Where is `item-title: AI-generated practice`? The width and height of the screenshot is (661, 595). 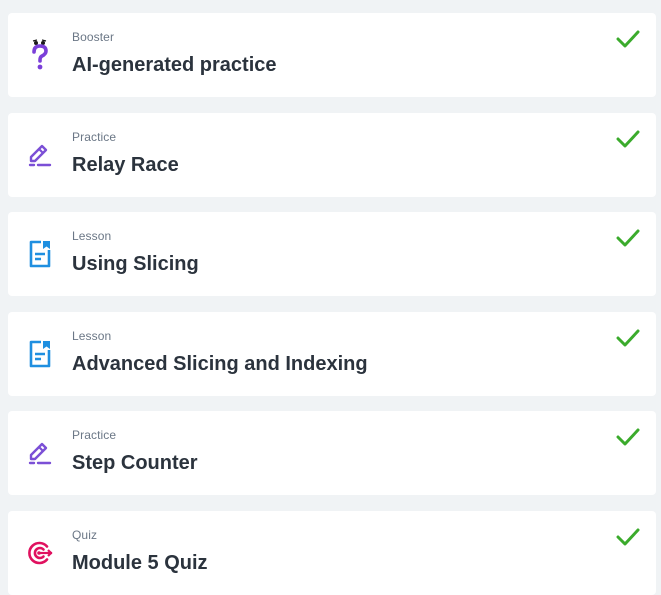 item-title: AI-generated practice is located at coordinates (174, 65).